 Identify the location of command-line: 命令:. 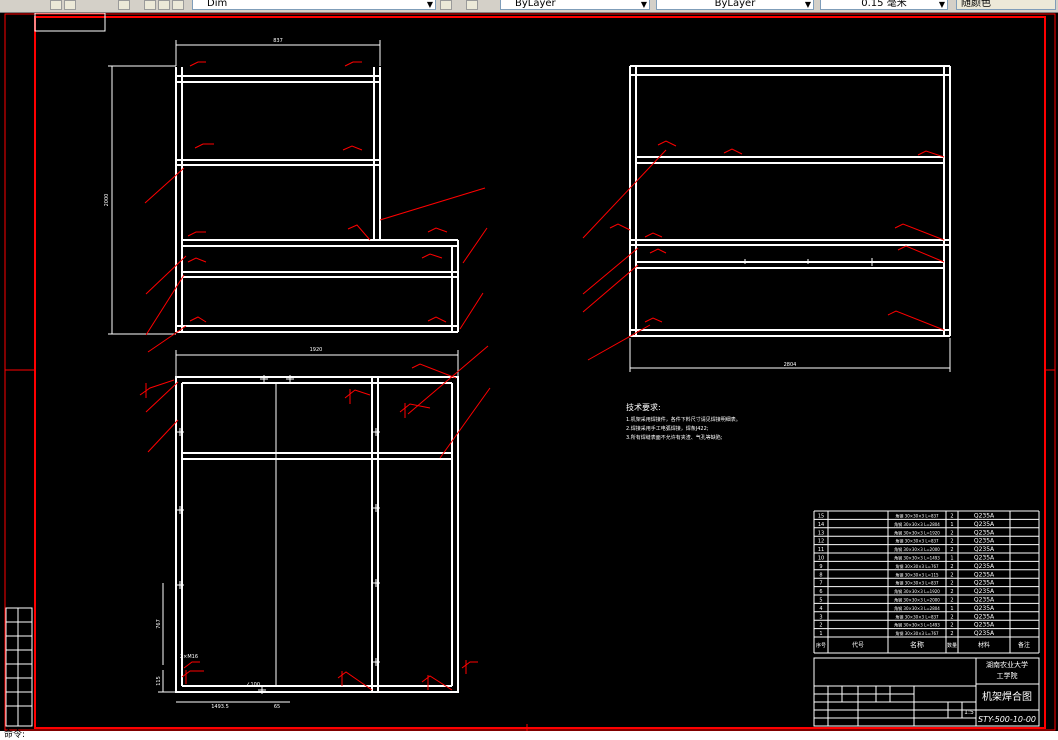
(529, 735).